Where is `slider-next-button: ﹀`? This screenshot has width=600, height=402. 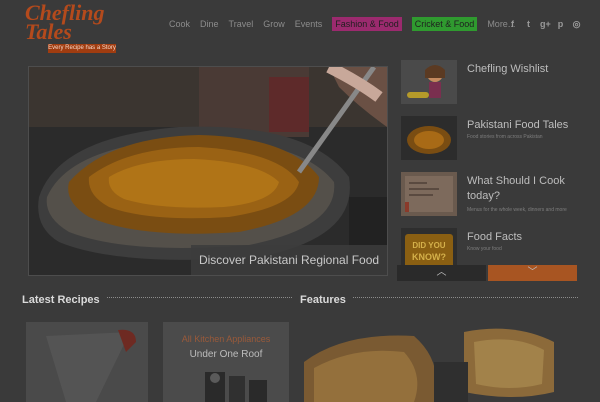 slider-next-button: ﹀ is located at coordinates (532, 273).